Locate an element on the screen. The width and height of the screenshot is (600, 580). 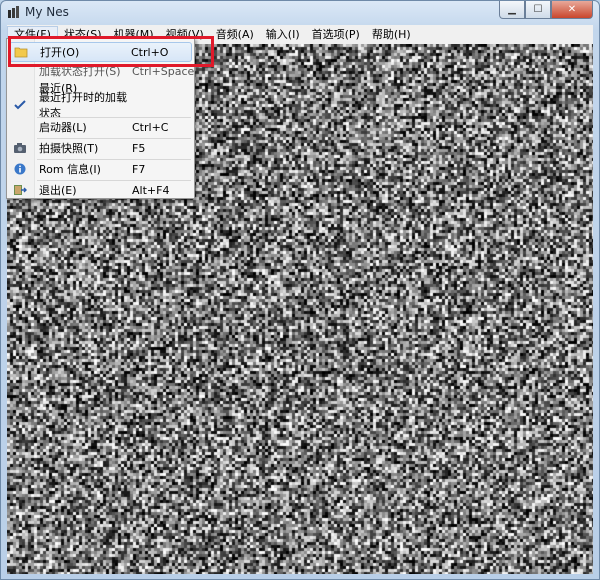
menu-audio: 音频(A) is located at coordinates (235, 34).